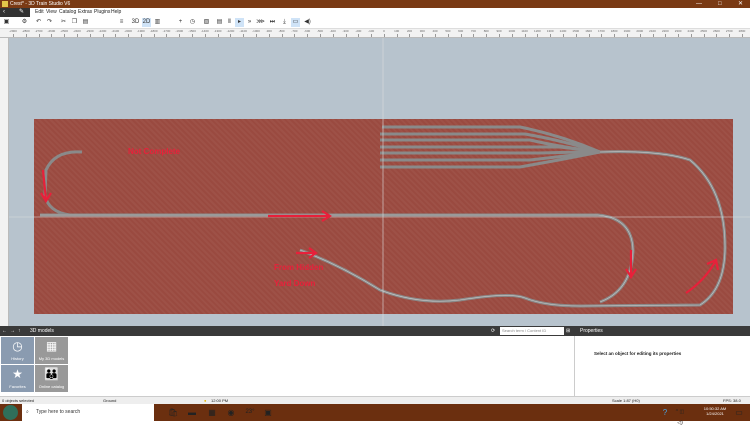 The image size is (750, 429). I want to click on library-title: 3D models, so click(42, 331).